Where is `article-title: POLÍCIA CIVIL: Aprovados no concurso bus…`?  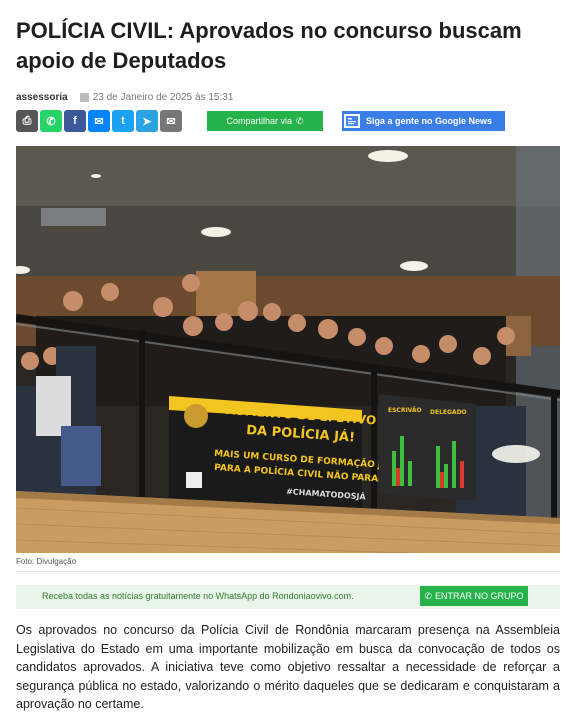
article-title: POLÍCIA CIVIL: Aprovados no concurso bus… is located at coordinates (269, 45).